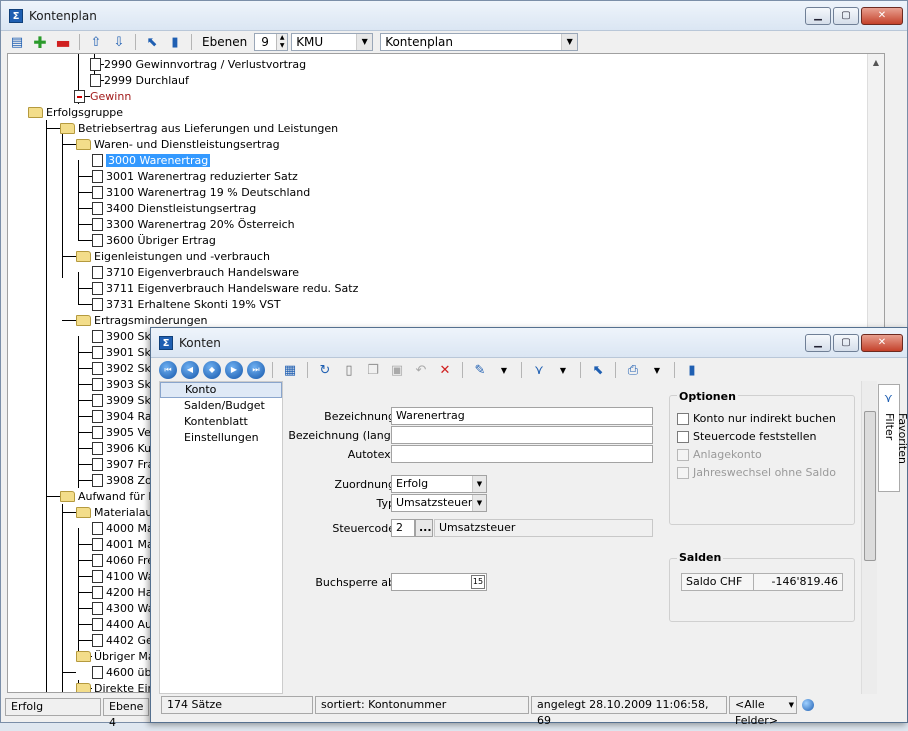 This screenshot has width=908, height=731. Describe the element at coordinates (539, 370) in the screenshot. I see `filter-icon: ⋎` at that location.